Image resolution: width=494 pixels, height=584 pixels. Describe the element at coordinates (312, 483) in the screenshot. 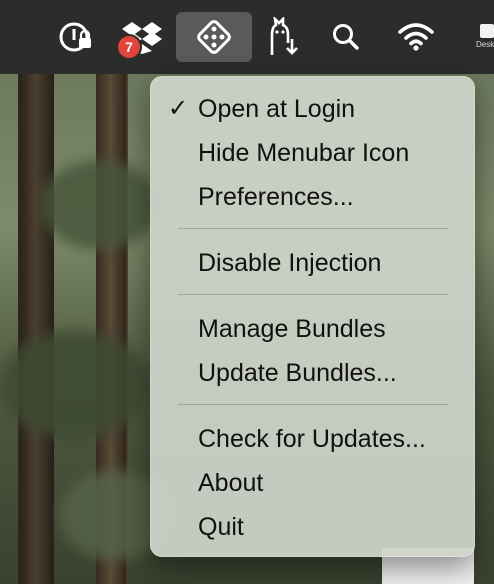

I see `menu-item-about: About` at that location.